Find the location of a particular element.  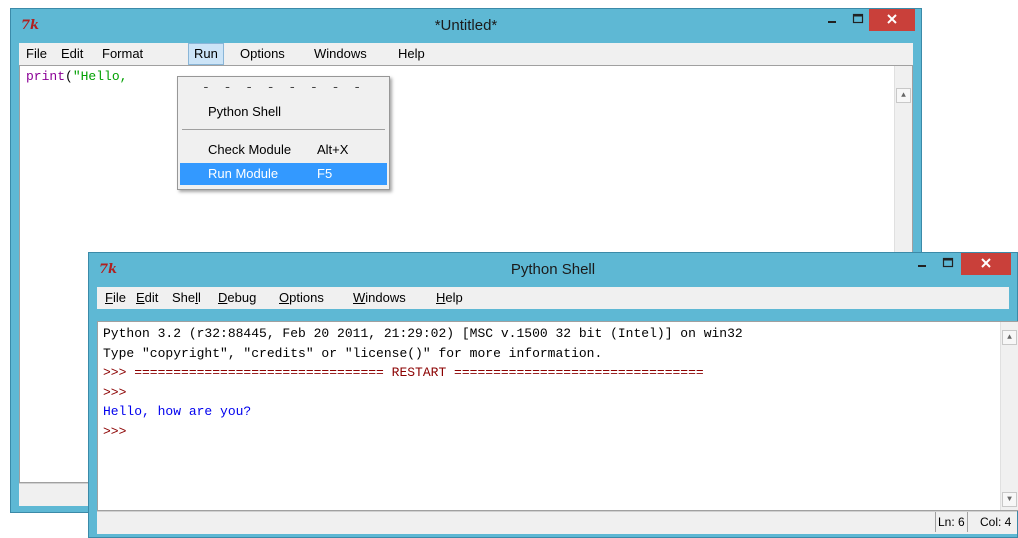

editor-titlebar: 7k *Untitled* is located at coordinates (466, 26).